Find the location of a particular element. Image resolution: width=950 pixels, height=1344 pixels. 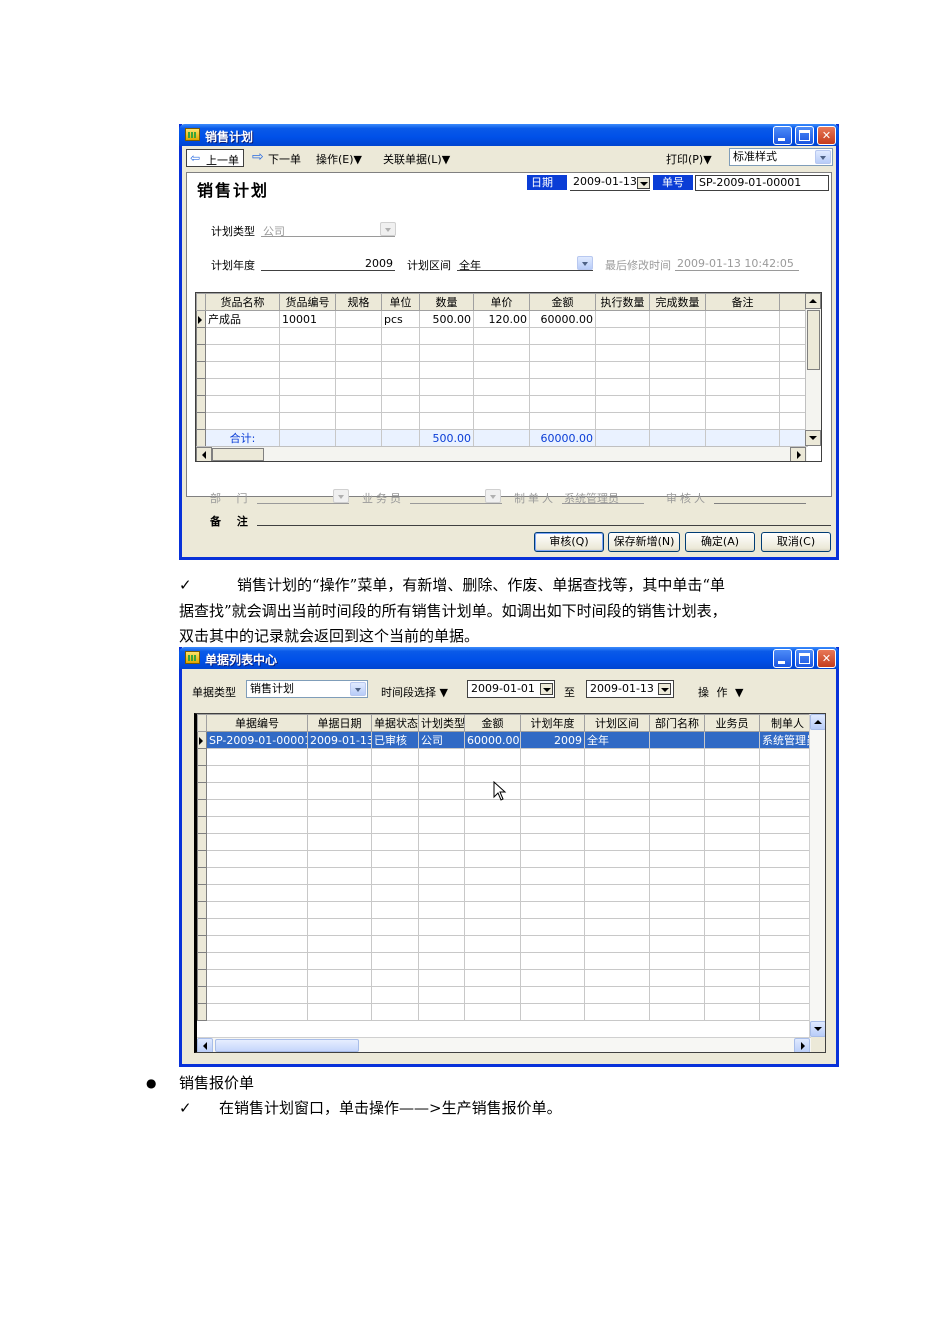

table-cell: 2009-01-13 is located at coordinates (339, 740).